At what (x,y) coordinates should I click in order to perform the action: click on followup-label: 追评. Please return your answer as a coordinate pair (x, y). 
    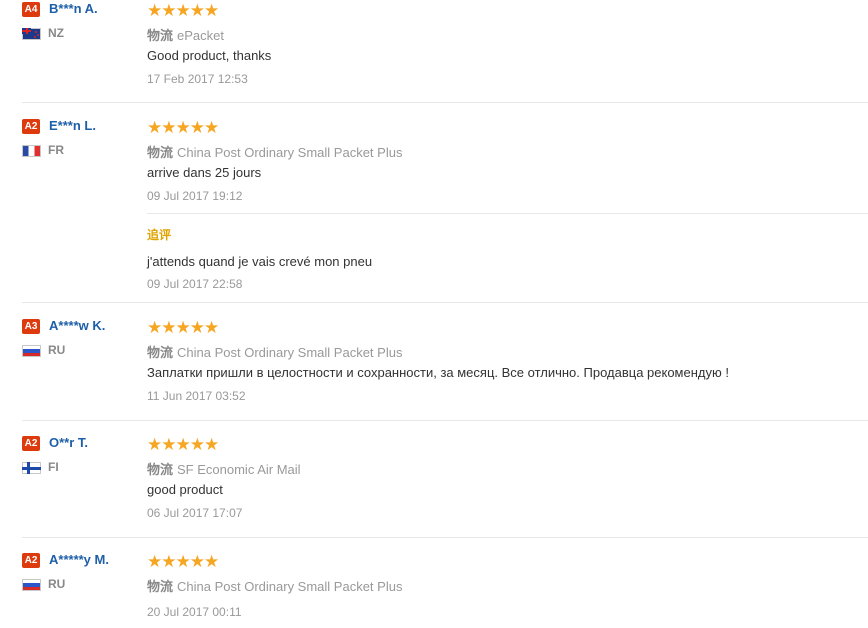
    Looking at the image, I should click on (159, 235).